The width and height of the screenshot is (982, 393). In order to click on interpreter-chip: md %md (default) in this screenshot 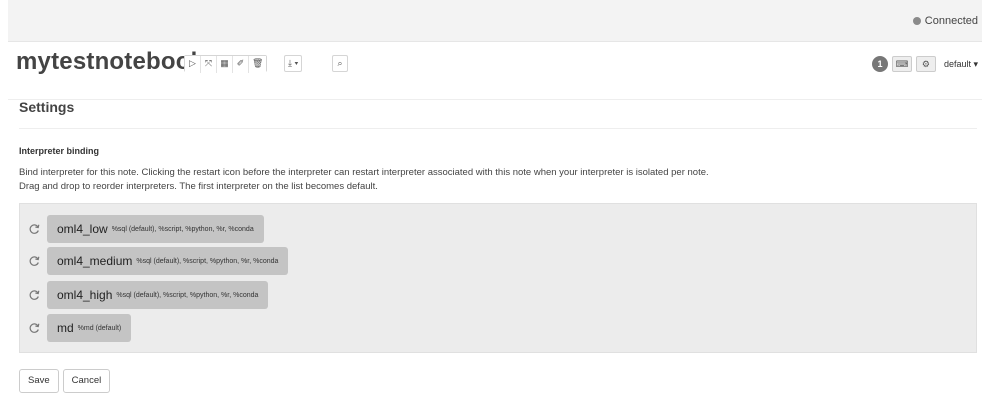, I will do `click(89, 328)`.